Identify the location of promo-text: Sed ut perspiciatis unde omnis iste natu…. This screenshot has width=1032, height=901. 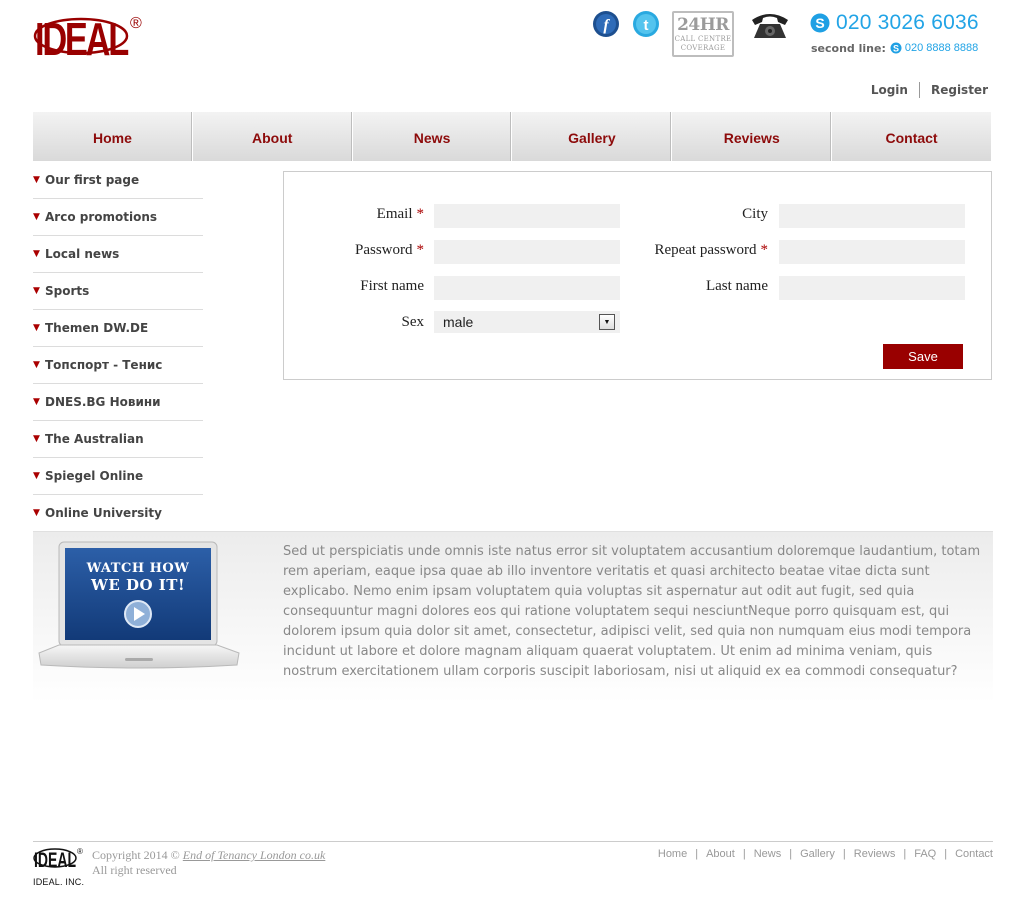
(632, 611).